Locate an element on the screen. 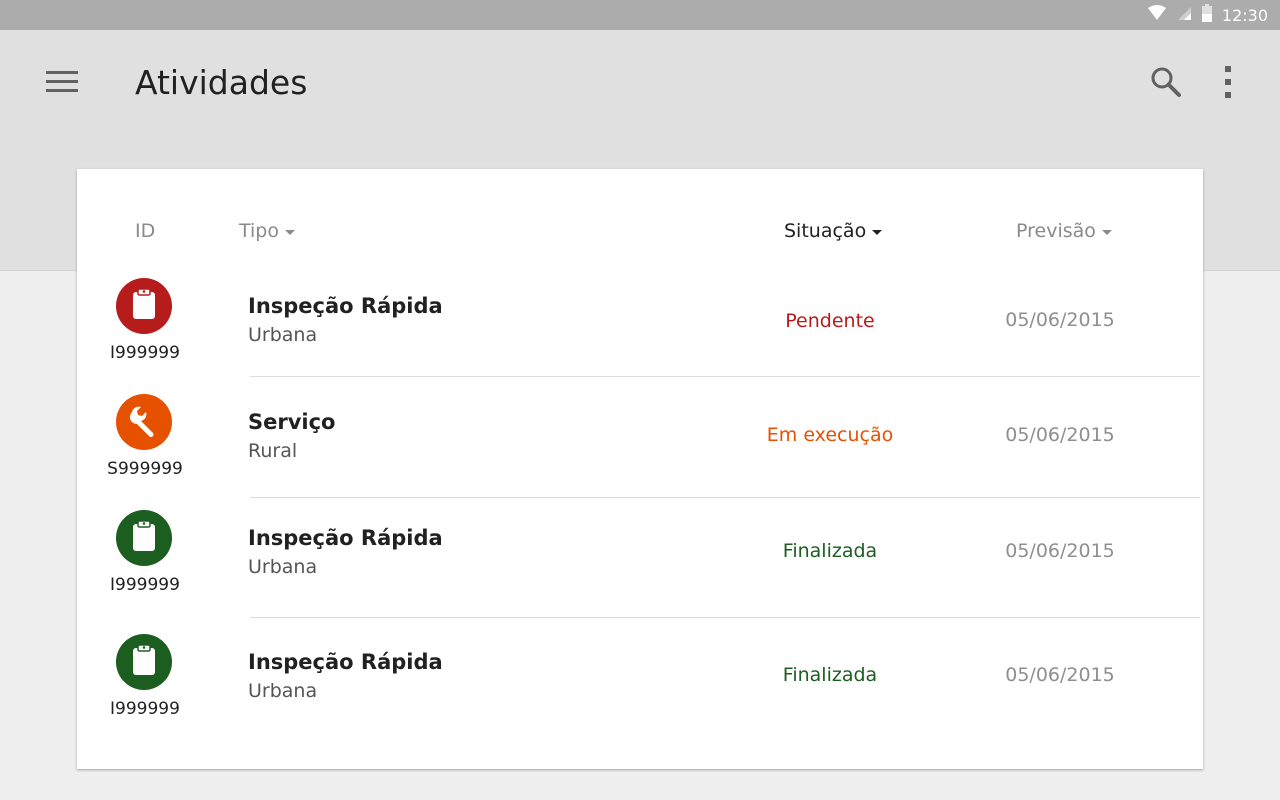  status-bar: 12:30 is located at coordinates (640, 15).